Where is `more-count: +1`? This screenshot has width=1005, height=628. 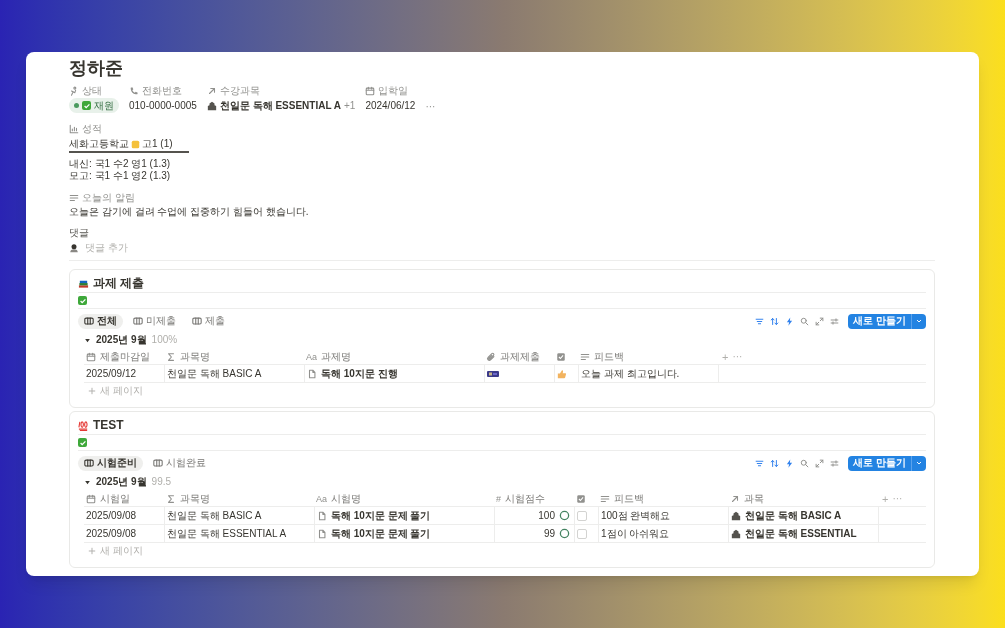
more-count: +1 is located at coordinates (349, 105).